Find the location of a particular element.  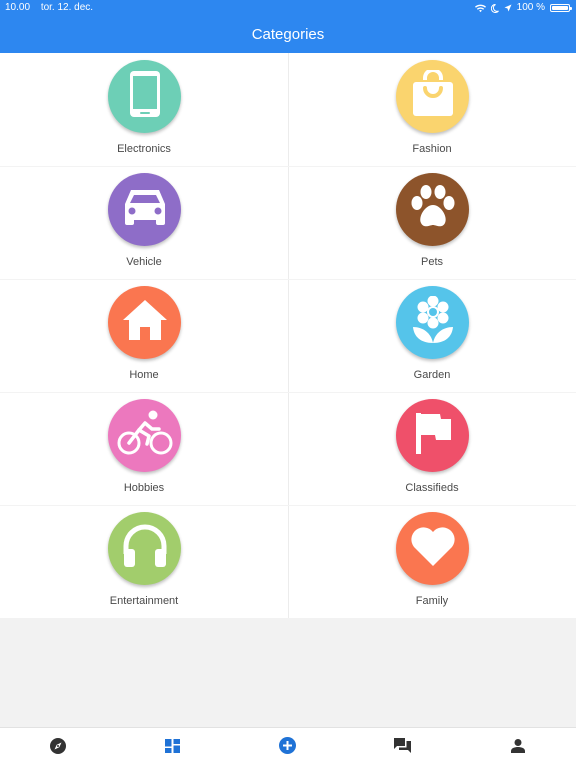

category-label: Fashion is located at coordinates (432, 149).